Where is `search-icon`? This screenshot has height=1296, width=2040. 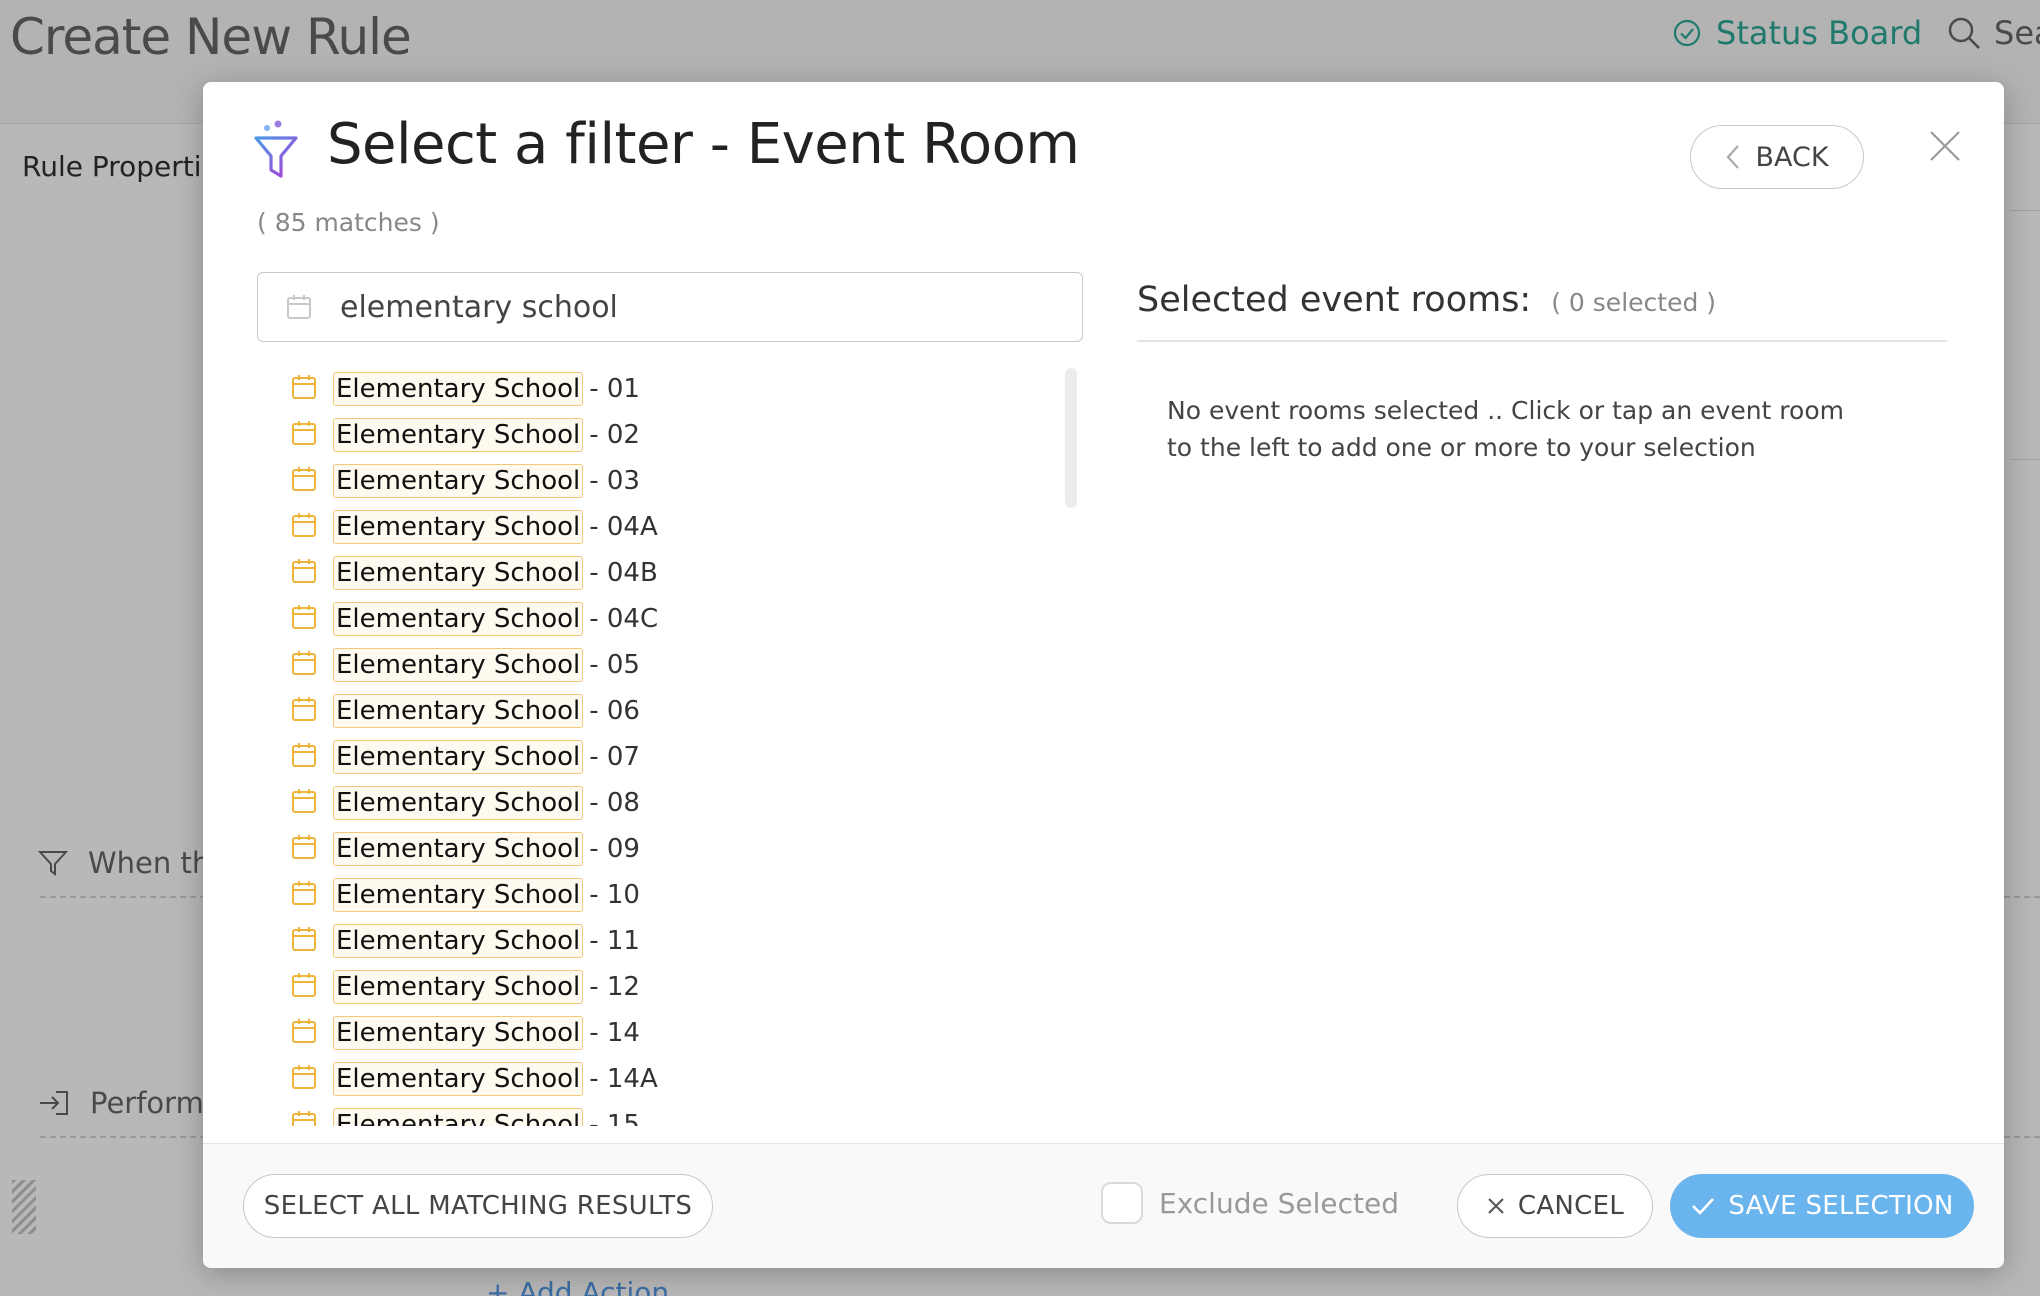 search-icon is located at coordinates (1964, 33).